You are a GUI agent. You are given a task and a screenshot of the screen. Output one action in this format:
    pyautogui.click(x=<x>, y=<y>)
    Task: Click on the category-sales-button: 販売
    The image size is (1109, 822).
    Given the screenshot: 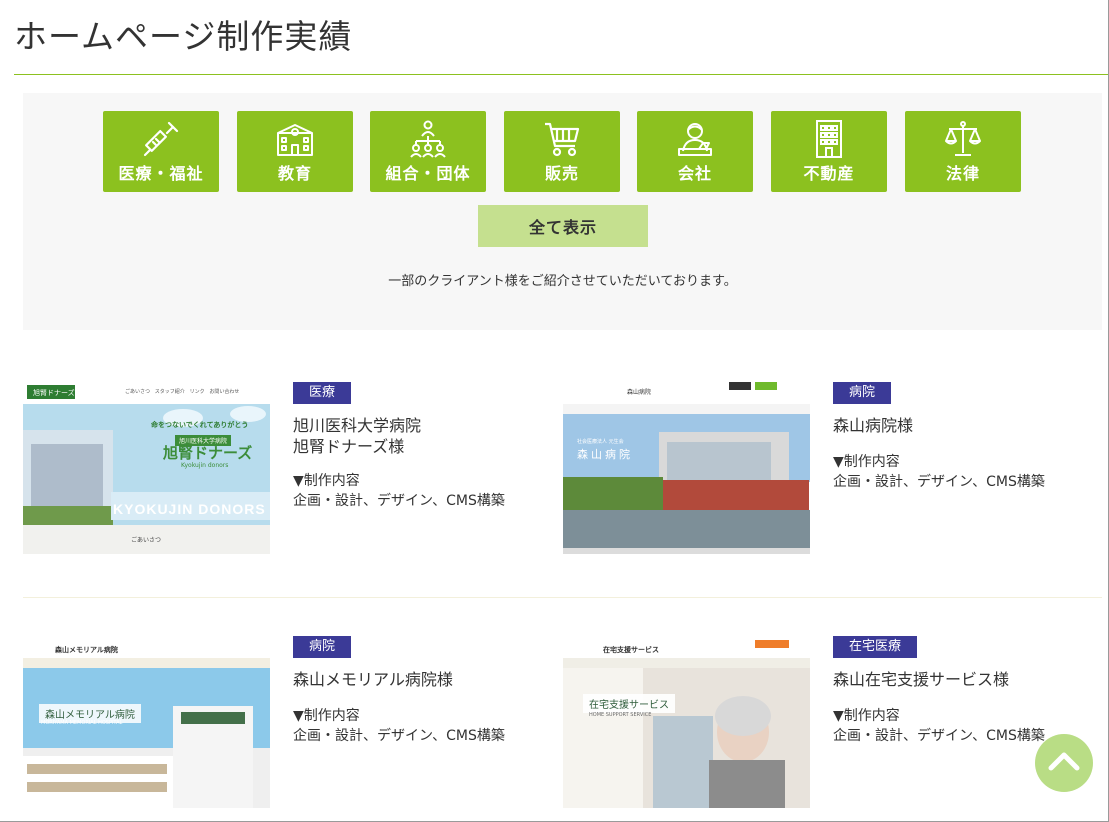 What is the action you would take?
    pyautogui.click(x=562, y=151)
    